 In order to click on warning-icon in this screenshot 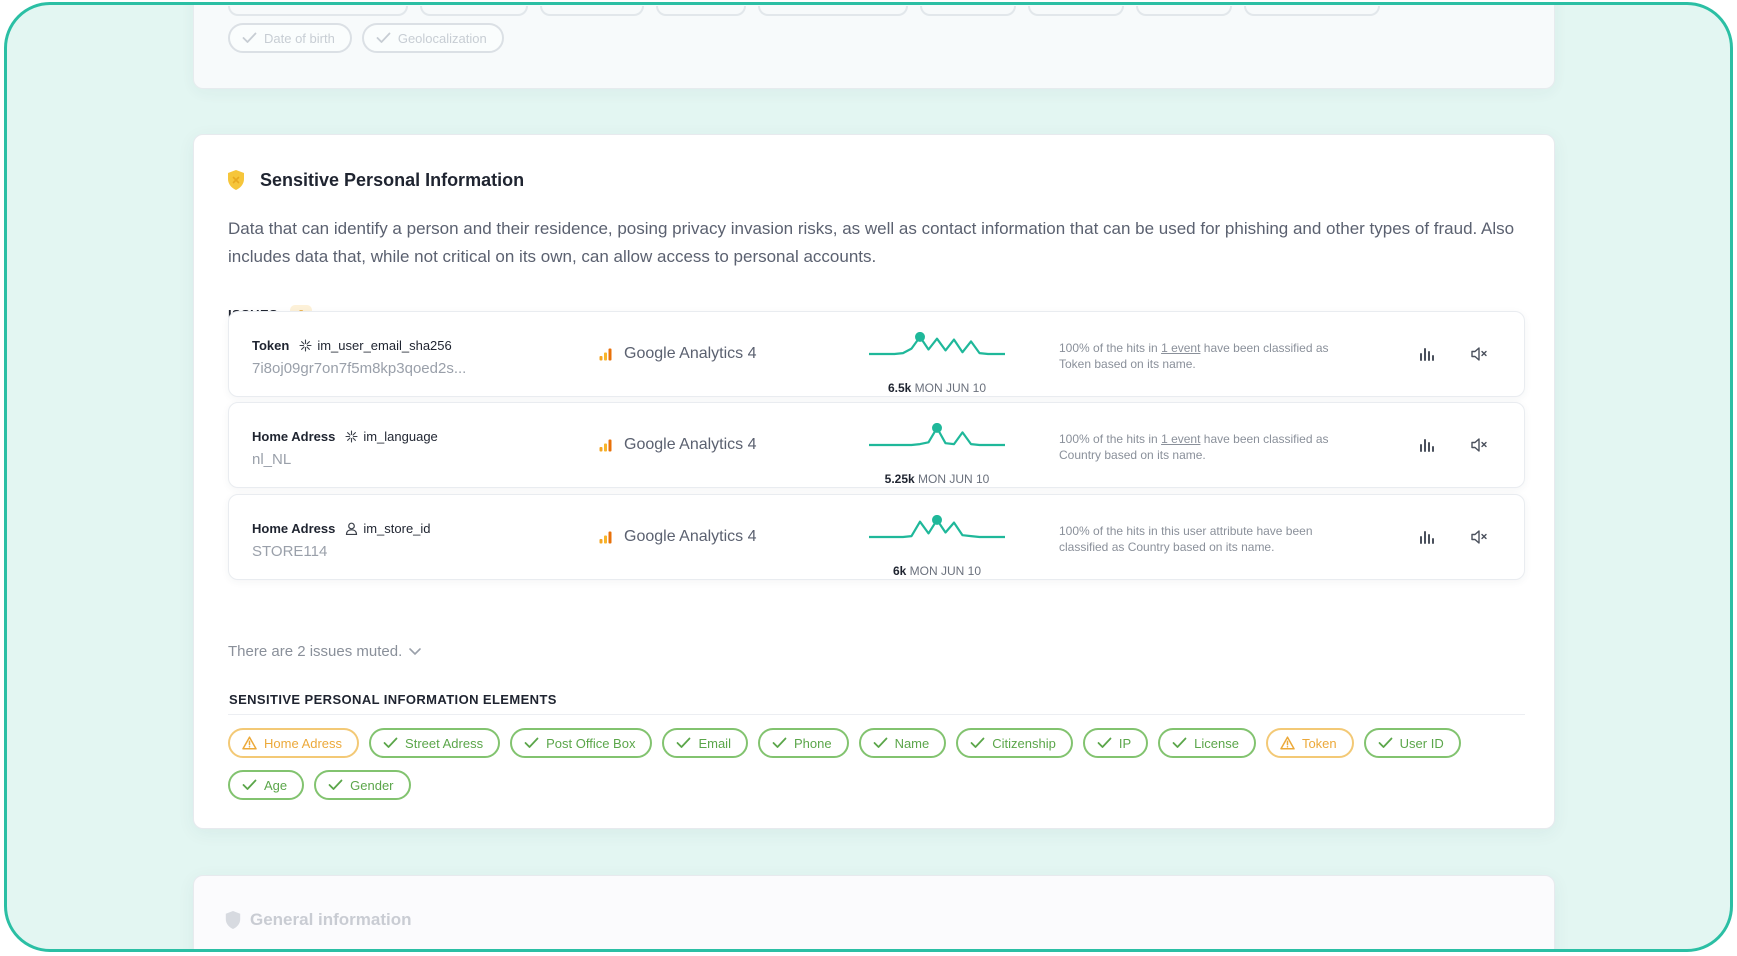, I will do `click(1287, 743)`.